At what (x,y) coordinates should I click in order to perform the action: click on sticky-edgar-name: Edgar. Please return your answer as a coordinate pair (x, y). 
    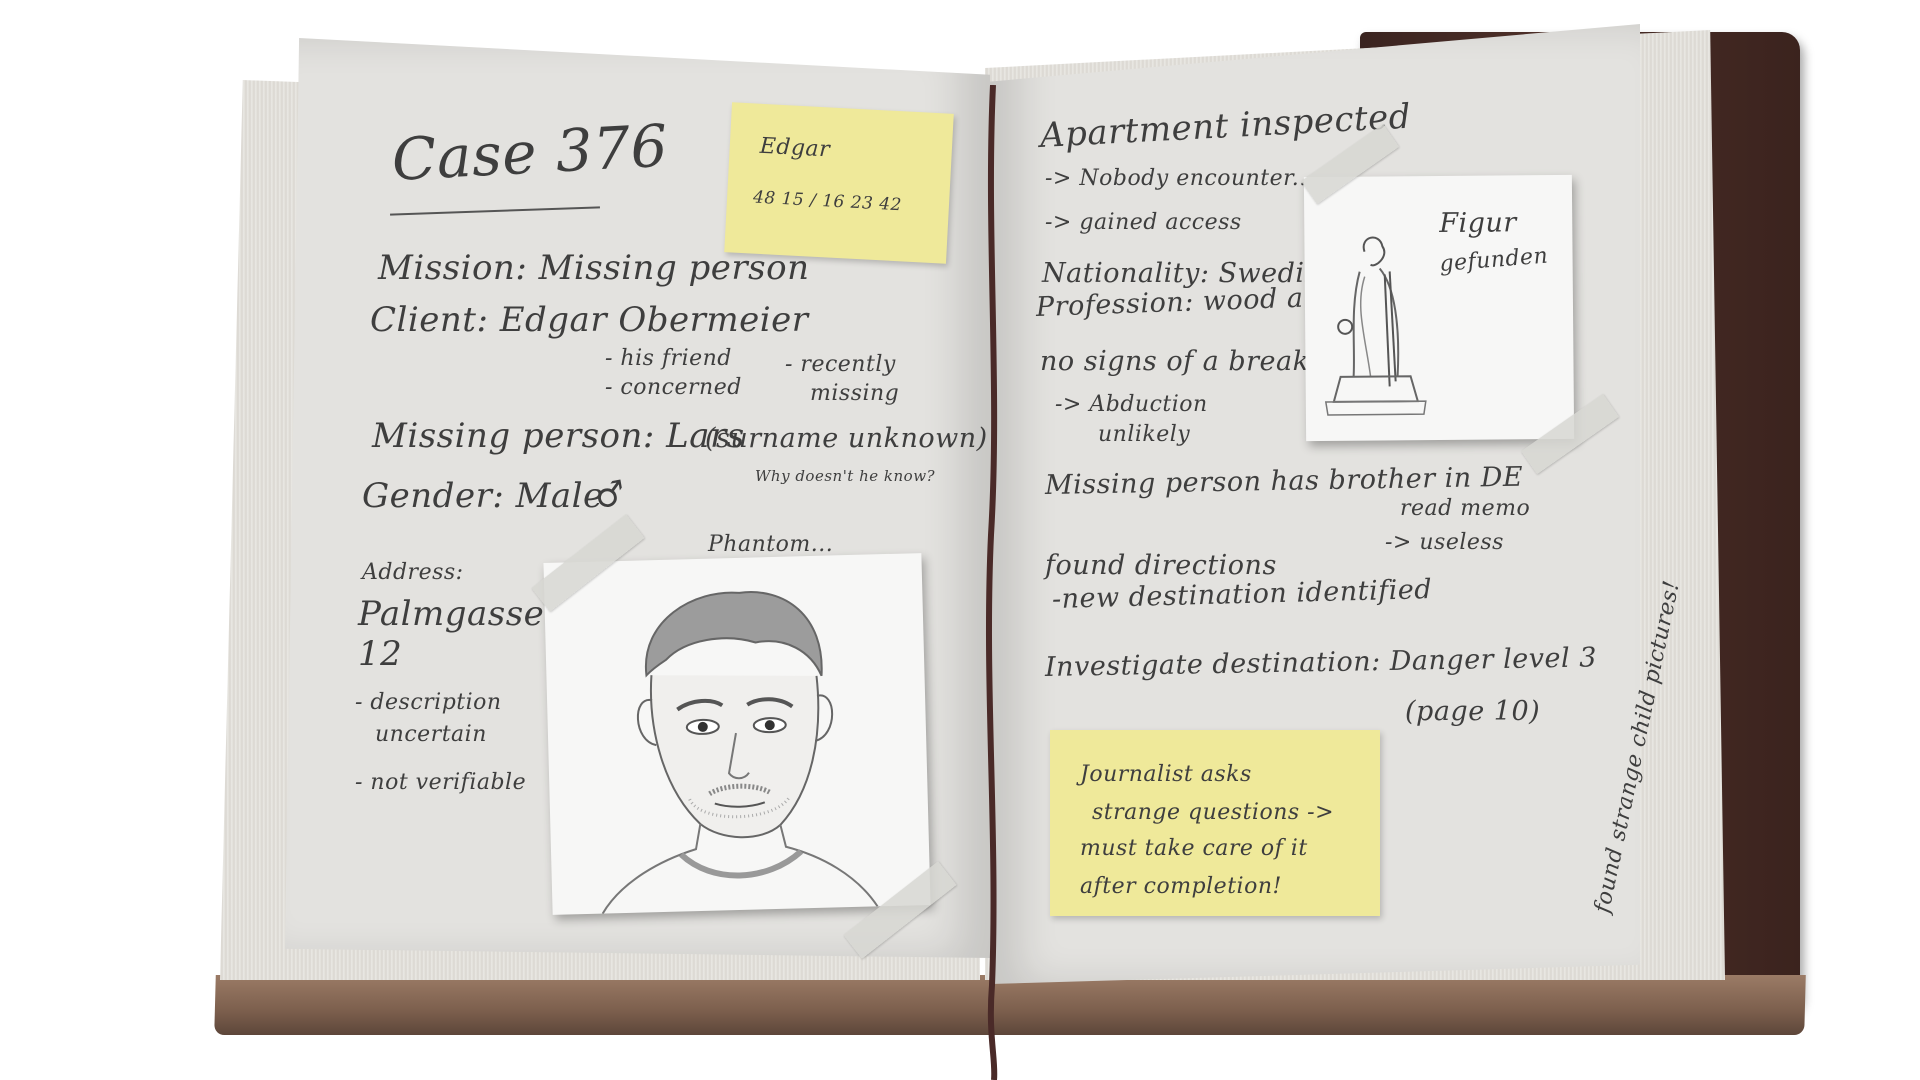
    Looking at the image, I should click on (795, 148).